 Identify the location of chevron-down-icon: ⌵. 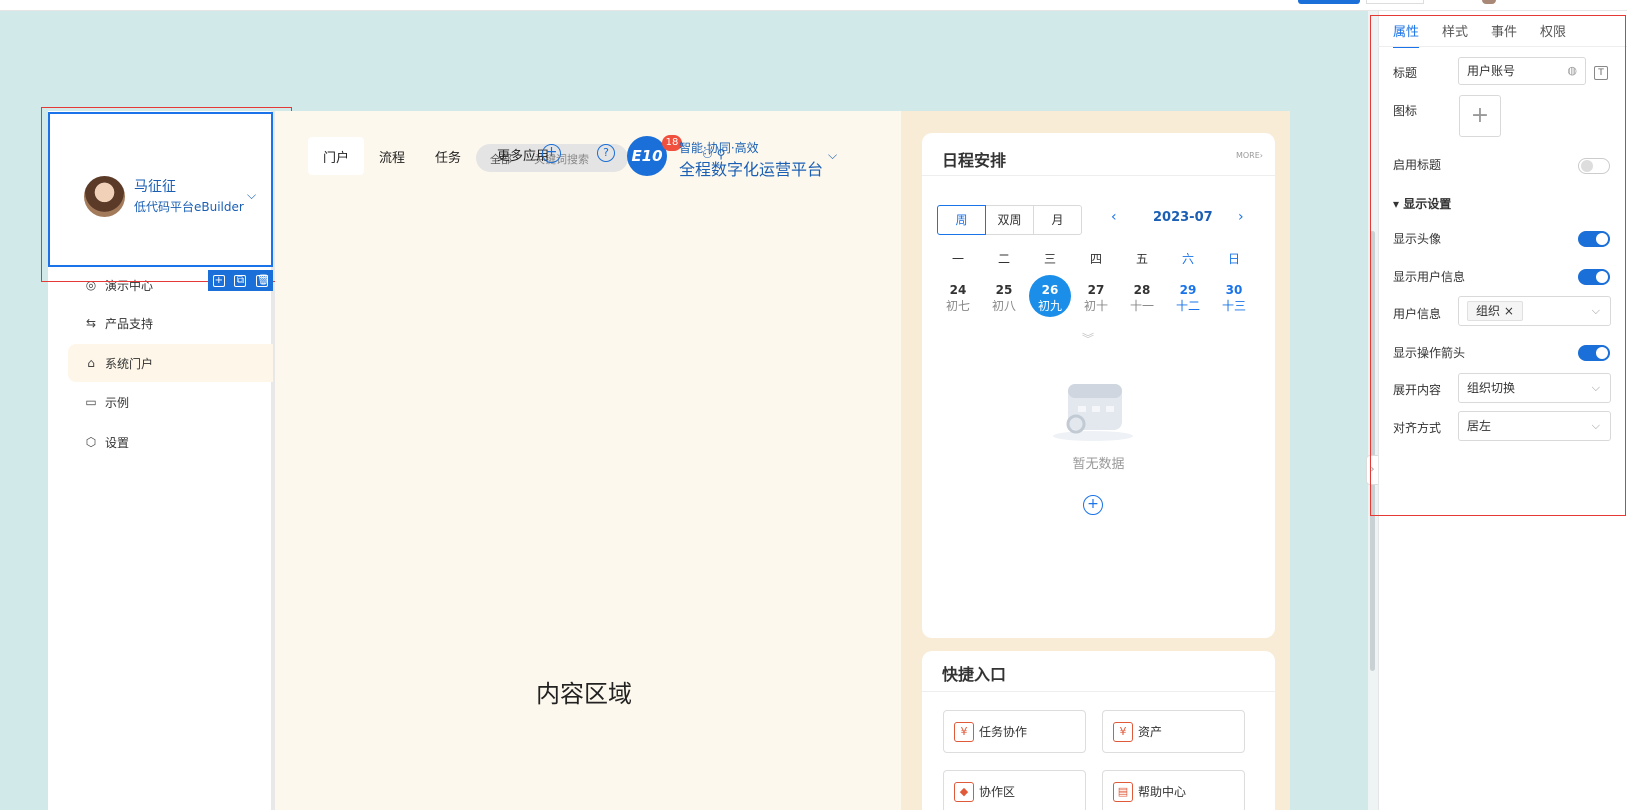
(832, 155).